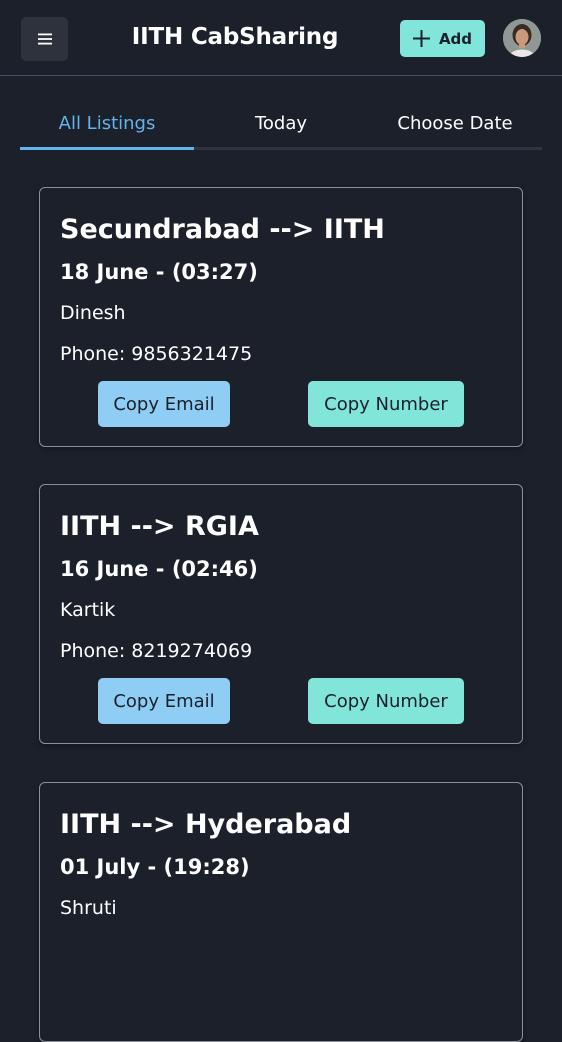 This screenshot has width=562, height=1042. What do you see at coordinates (455, 38) in the screenshot?
I see `add-button-label: Add` at bounding box center [455, 38].